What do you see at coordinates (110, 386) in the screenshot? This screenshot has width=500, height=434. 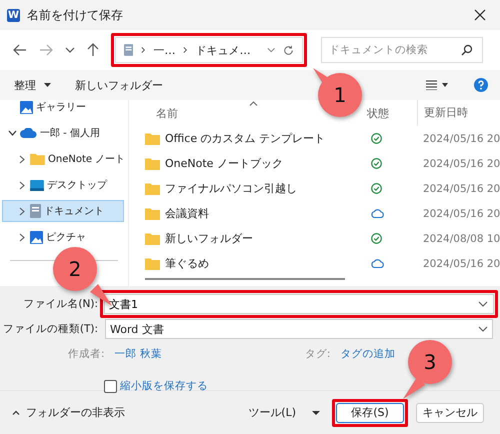 I see `checkbox` at bounding box center [110, 386].